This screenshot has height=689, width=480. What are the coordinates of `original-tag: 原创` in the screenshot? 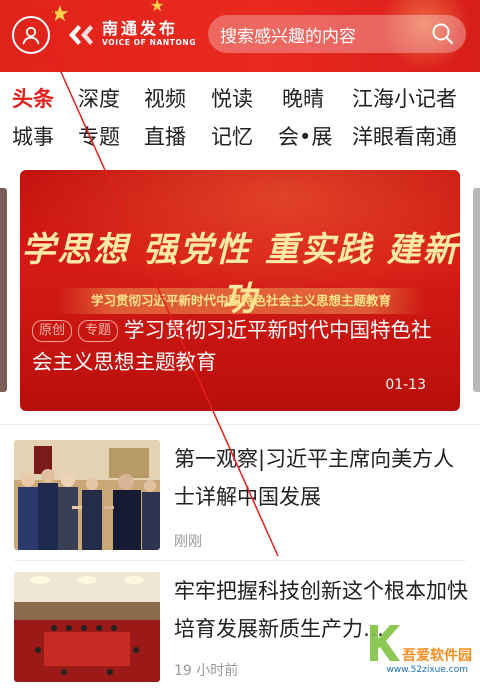 It's located at (52, 331).